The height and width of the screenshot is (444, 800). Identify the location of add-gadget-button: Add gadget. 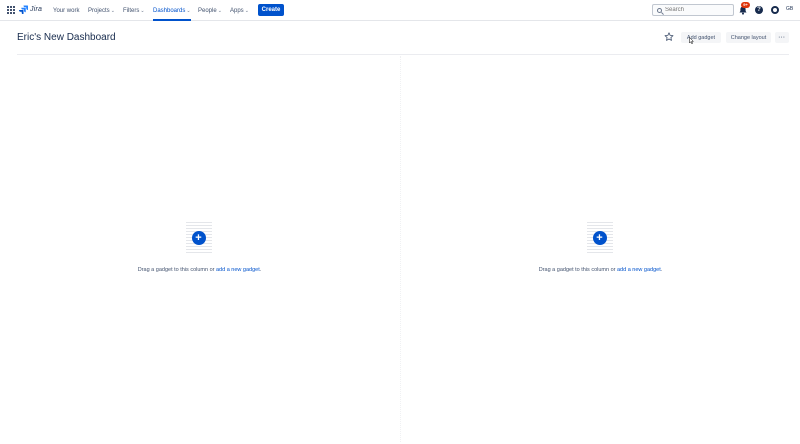
(701, 37).